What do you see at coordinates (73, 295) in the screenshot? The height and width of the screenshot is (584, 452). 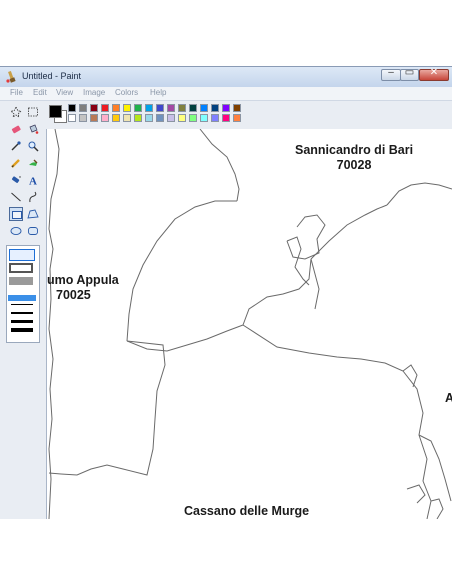 I see `acquaviva-cap: 70025` at bounding box center [73, 295].